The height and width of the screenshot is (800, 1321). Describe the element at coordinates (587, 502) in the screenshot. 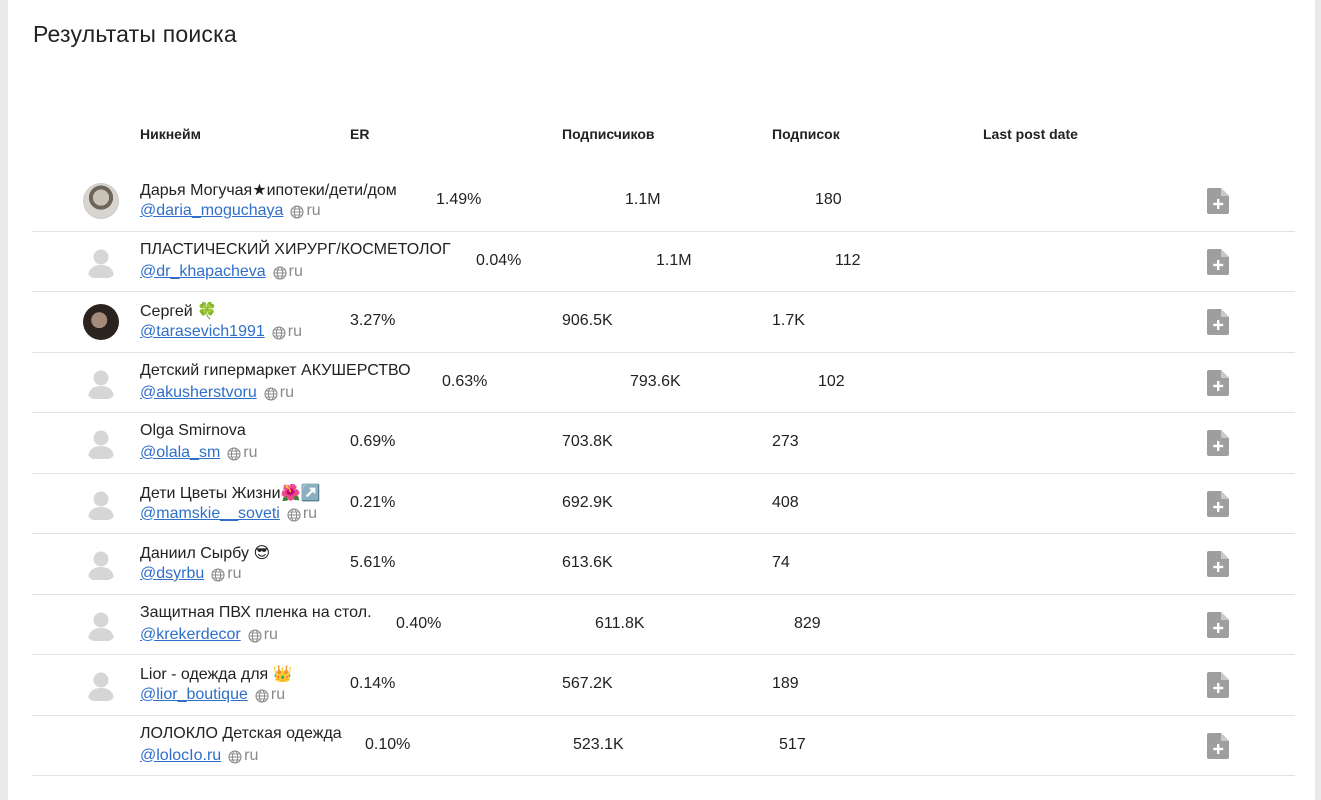

I see `followers-value: 692.9K` at that location.